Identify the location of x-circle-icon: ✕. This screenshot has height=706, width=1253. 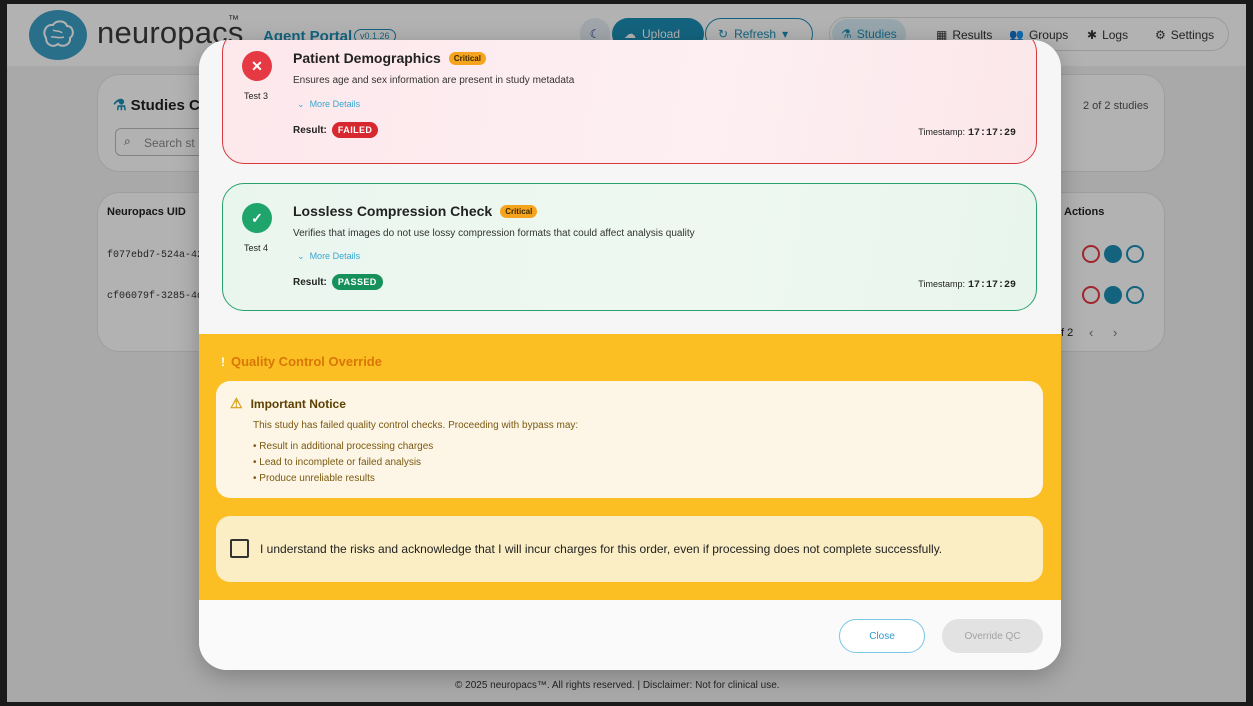
(257, 66).